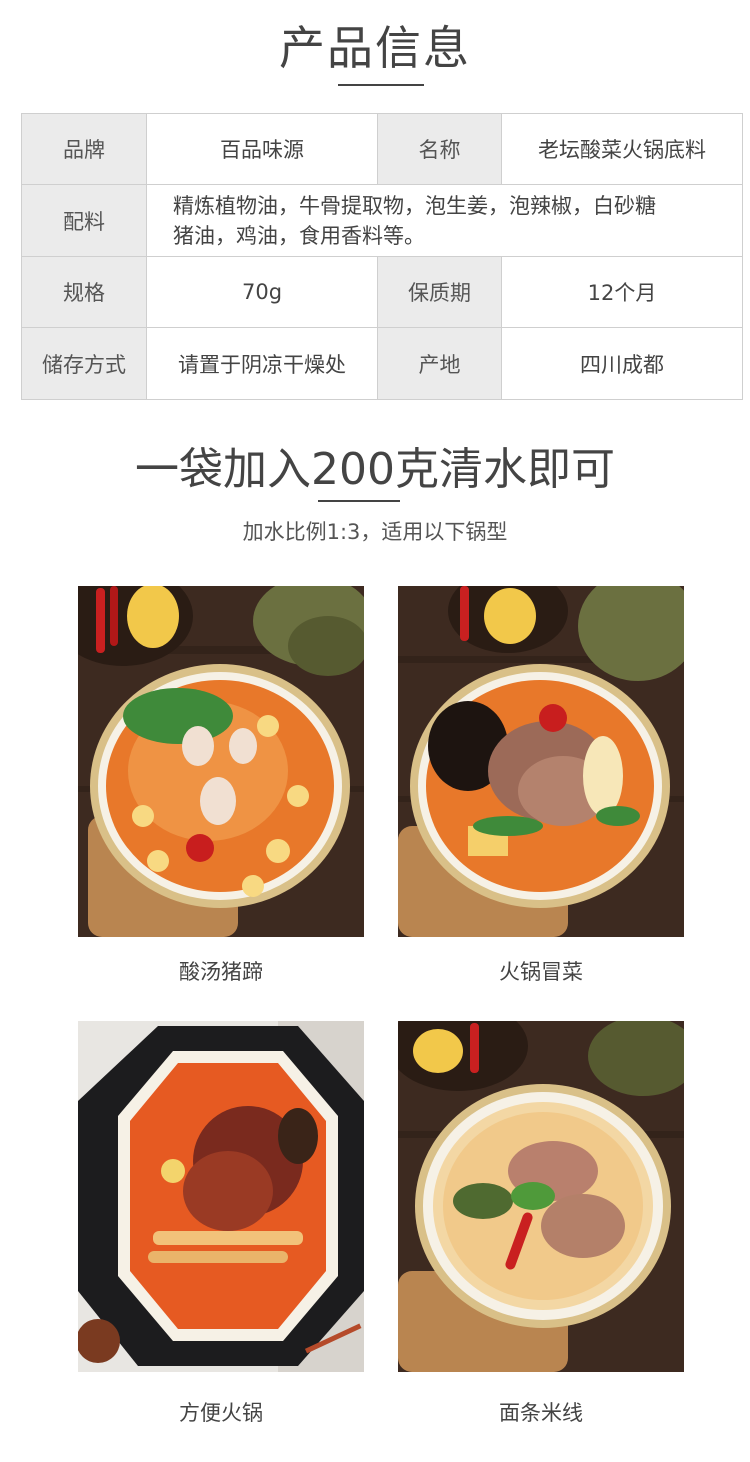 Image resolution: width=750 pixels, height=1462 pixels. What do you see at coordinates (541, 761) in the screenshot?
I see `dish-image-maocai` at bounding box center [541, 761].